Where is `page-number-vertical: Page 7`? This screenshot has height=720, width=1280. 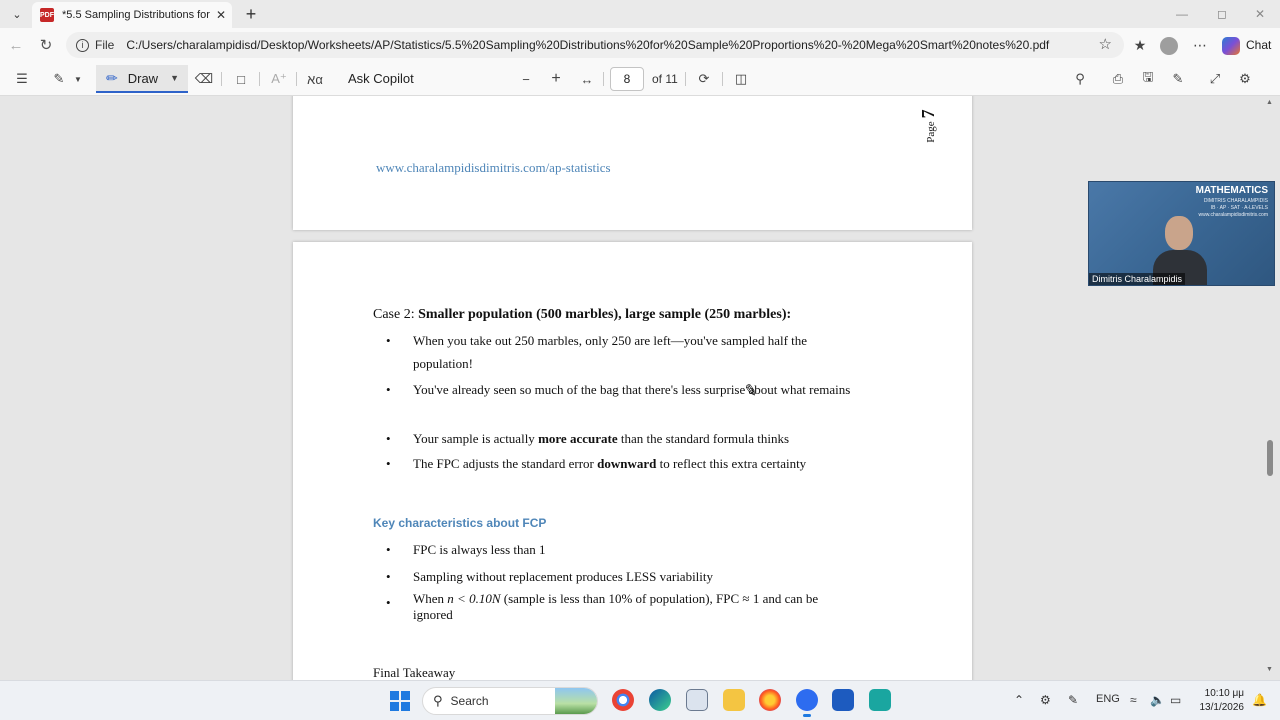
page-number-vertical: Page 7 is located at coordinates (938, 126).